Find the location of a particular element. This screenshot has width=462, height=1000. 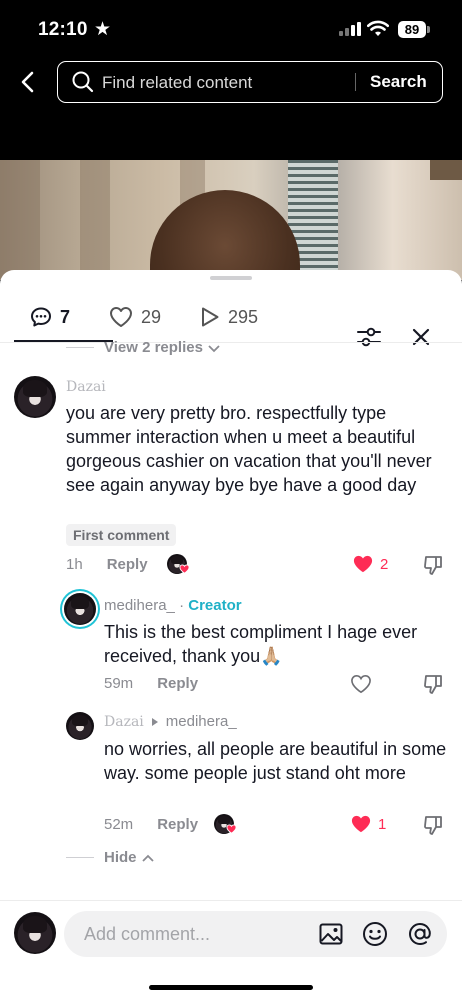

mention-icon is located at coordinates (420, 934).